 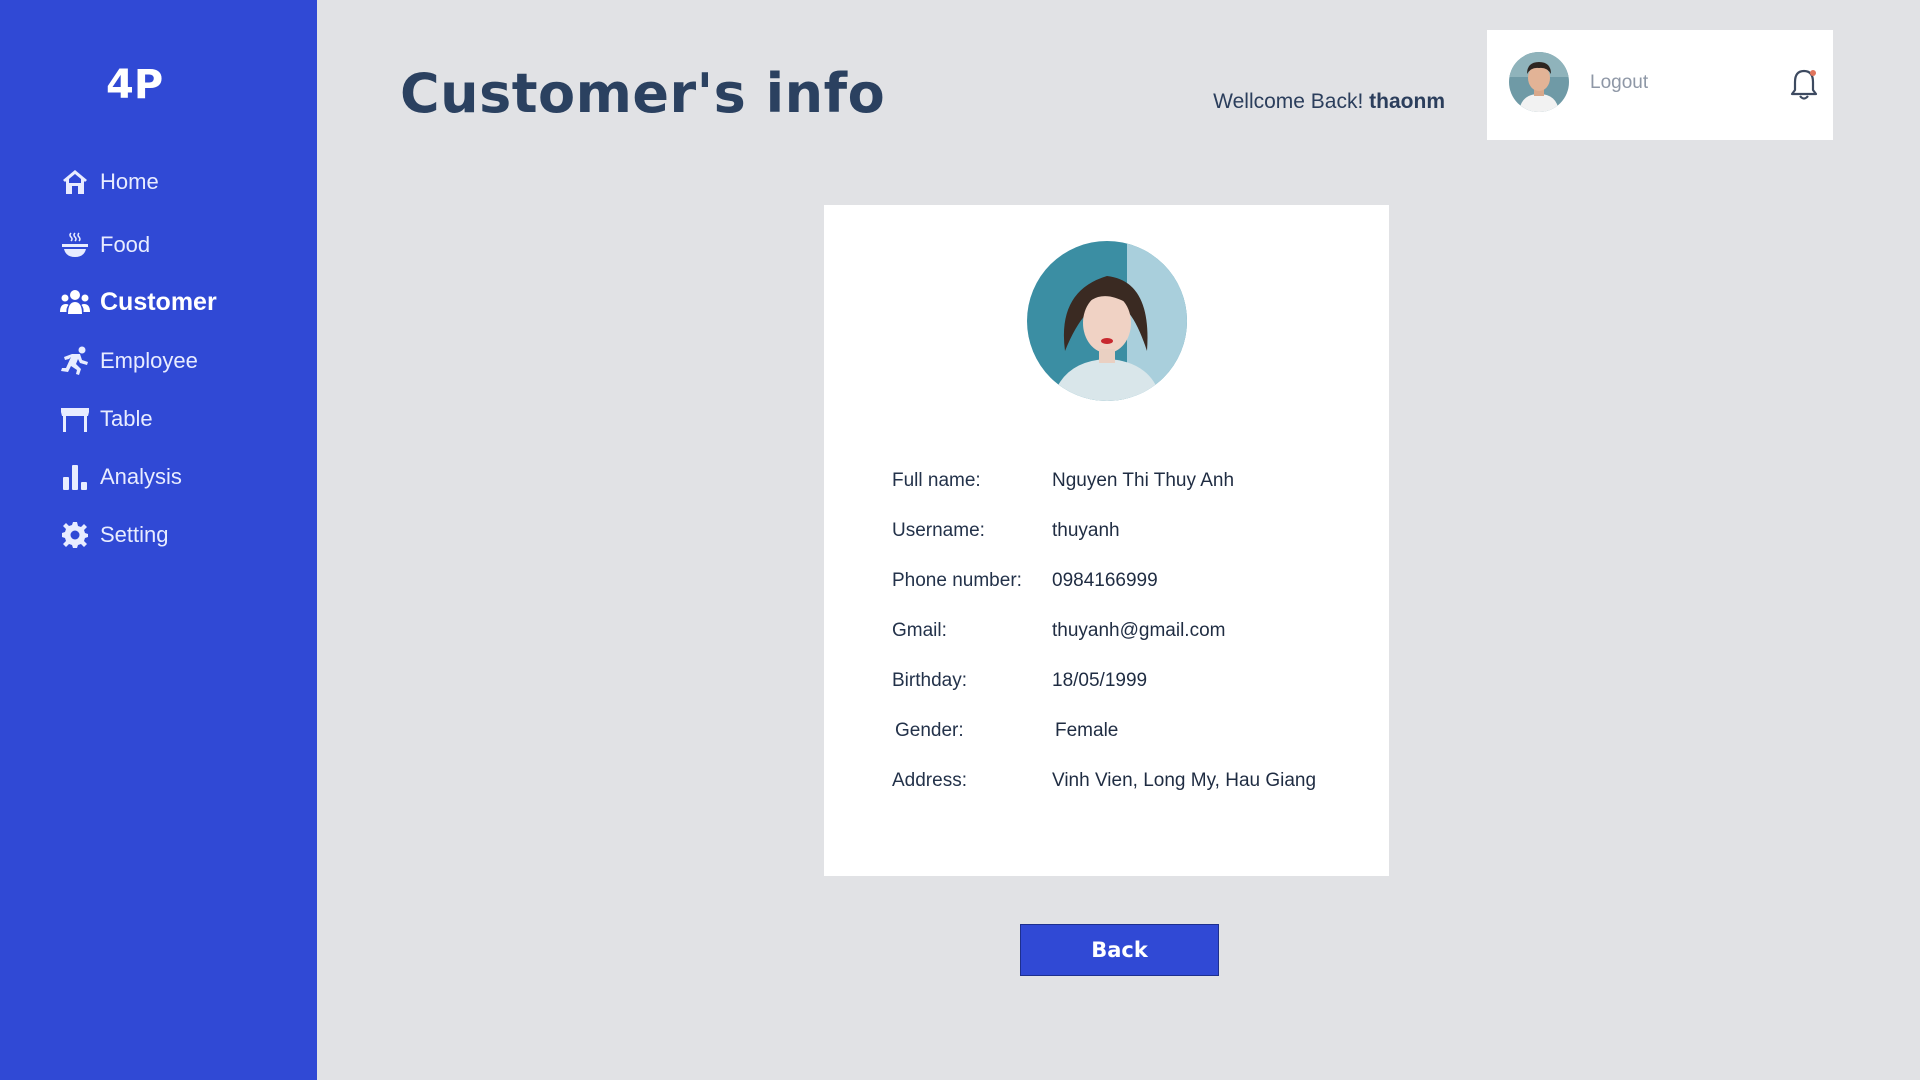 I want to click on logout-link: Logout, so click(x=1619, y=83).